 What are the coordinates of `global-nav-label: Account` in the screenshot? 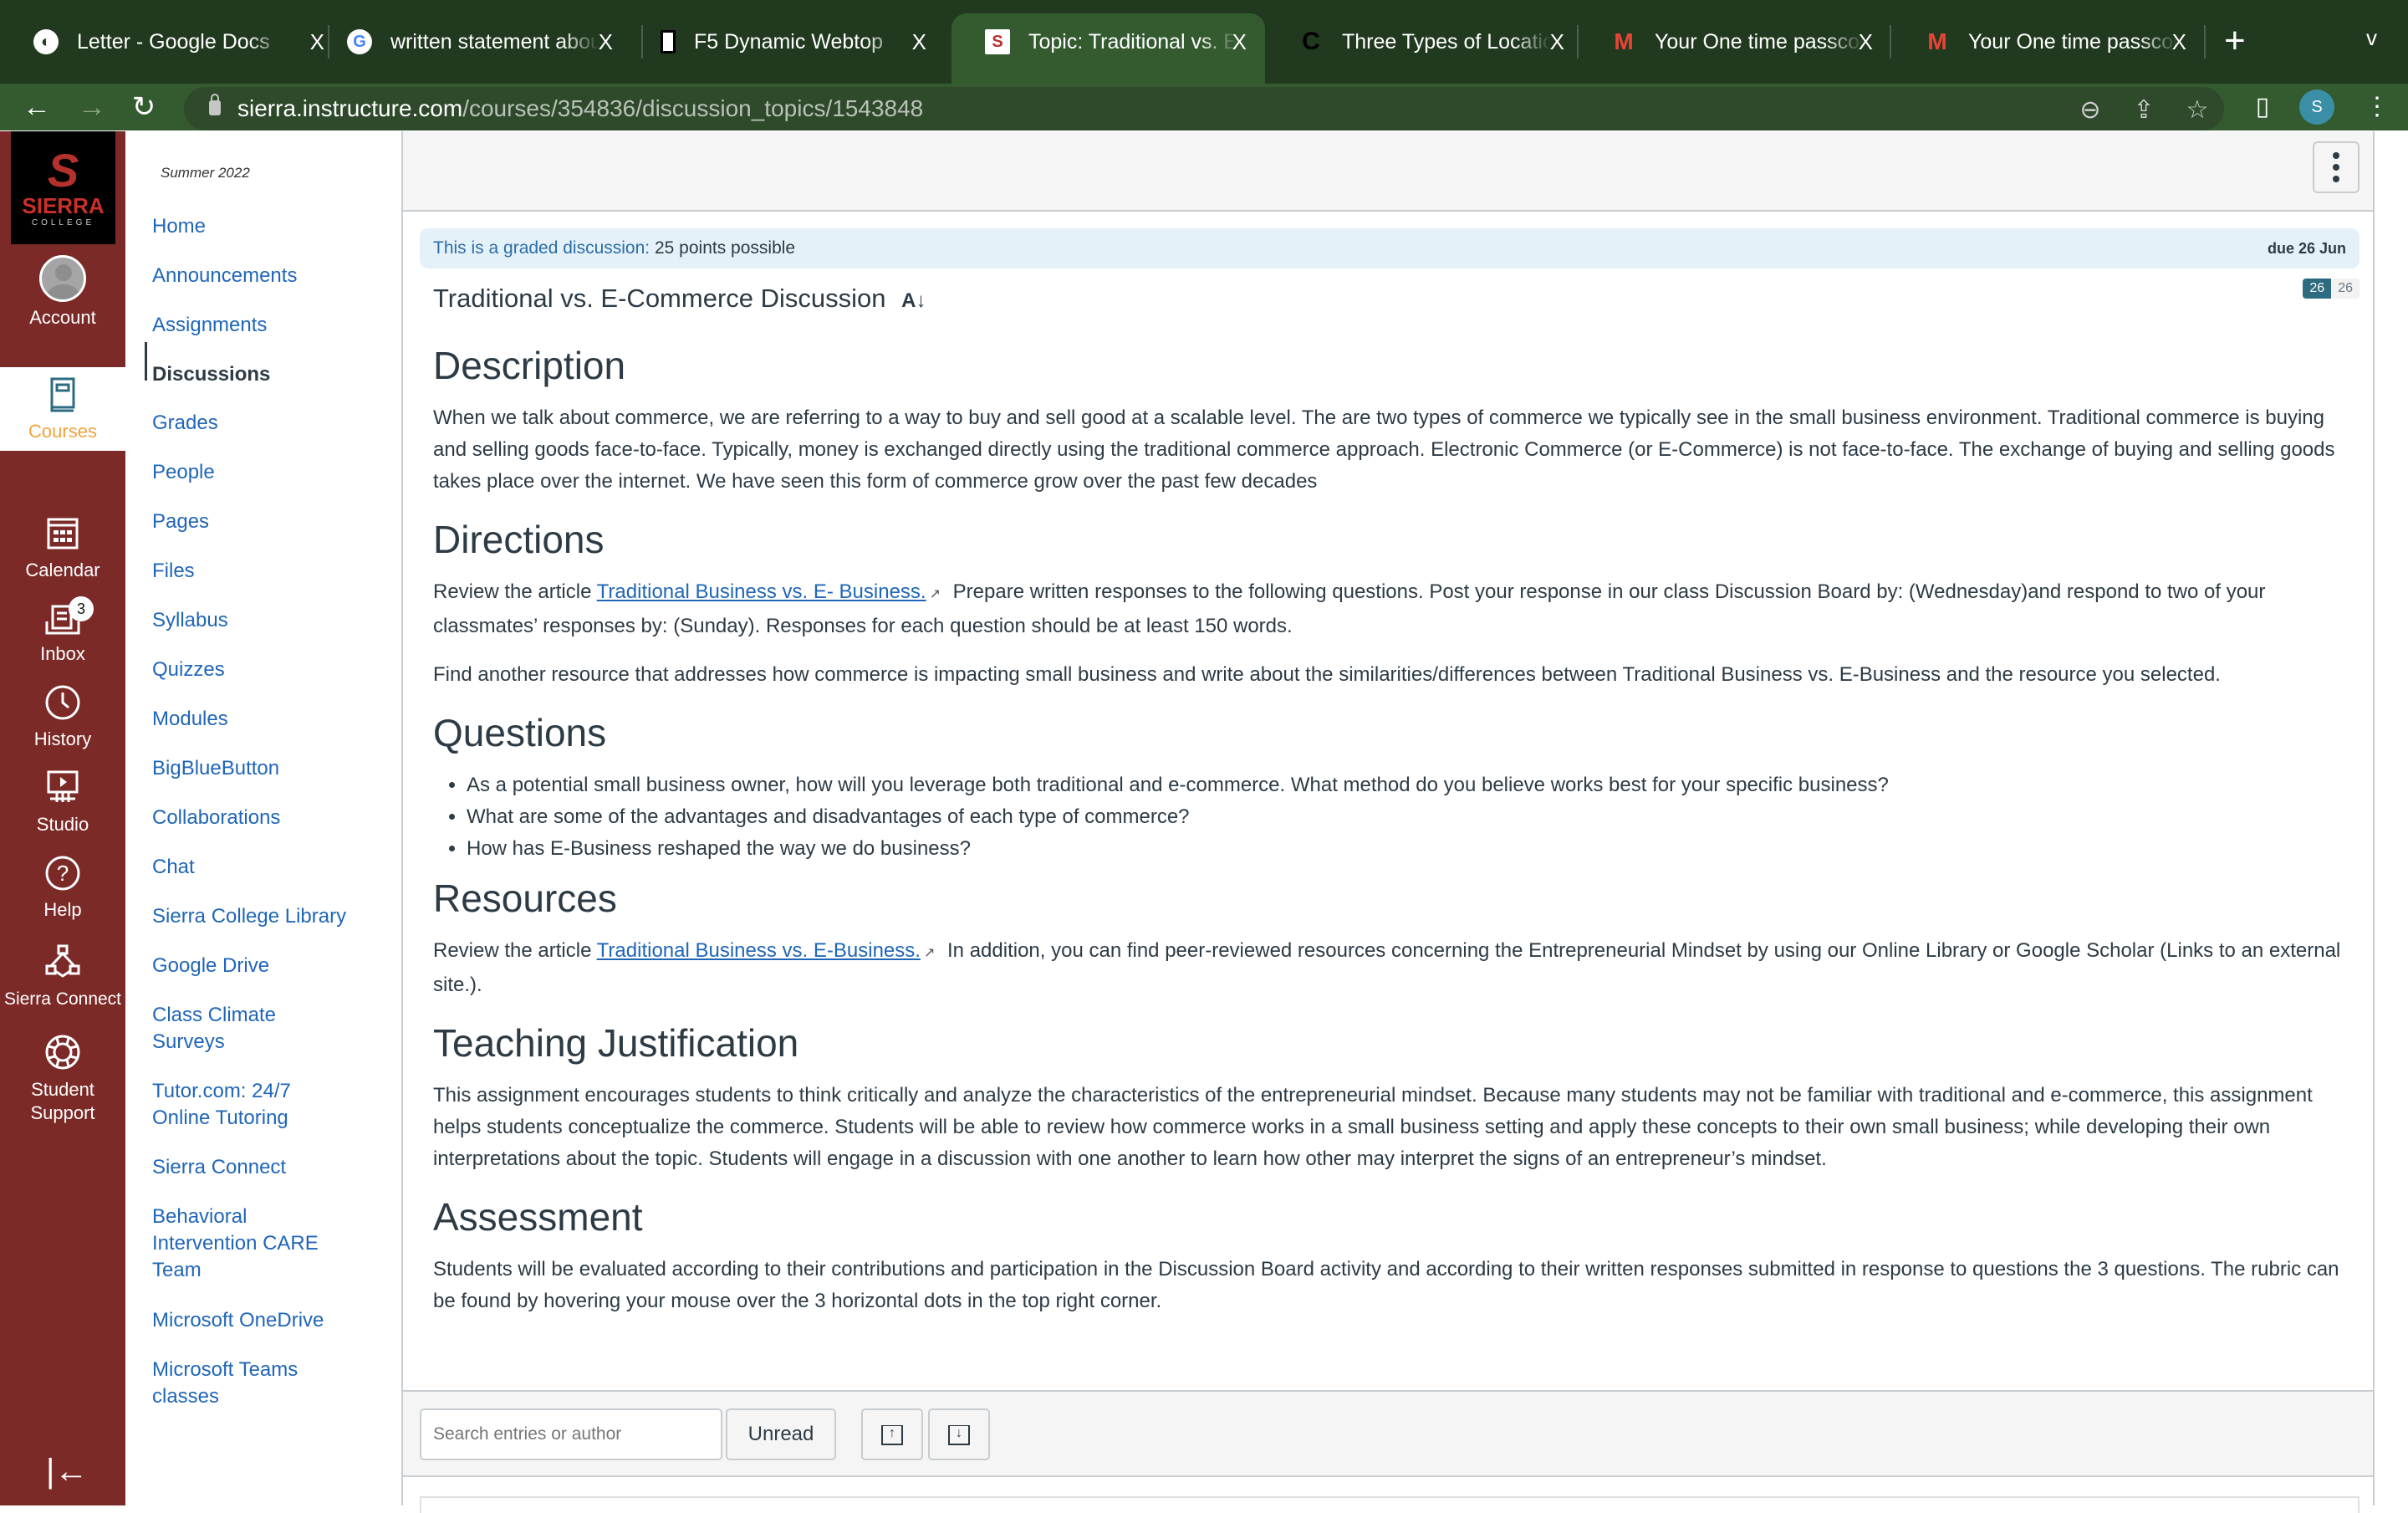 It's located at (62, 317).